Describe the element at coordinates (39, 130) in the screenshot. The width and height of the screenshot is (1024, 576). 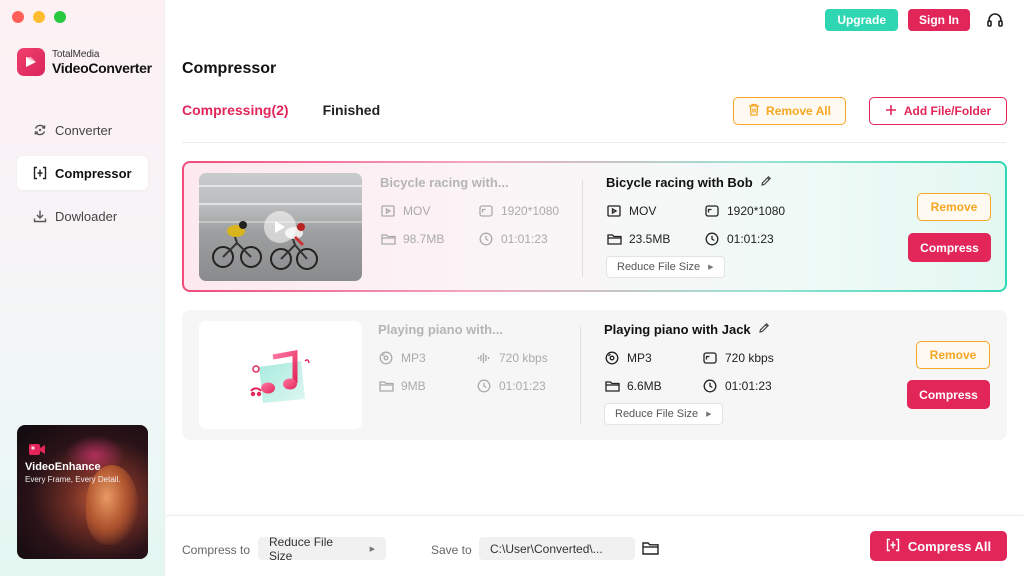
I see `refresh-icon` at that location.